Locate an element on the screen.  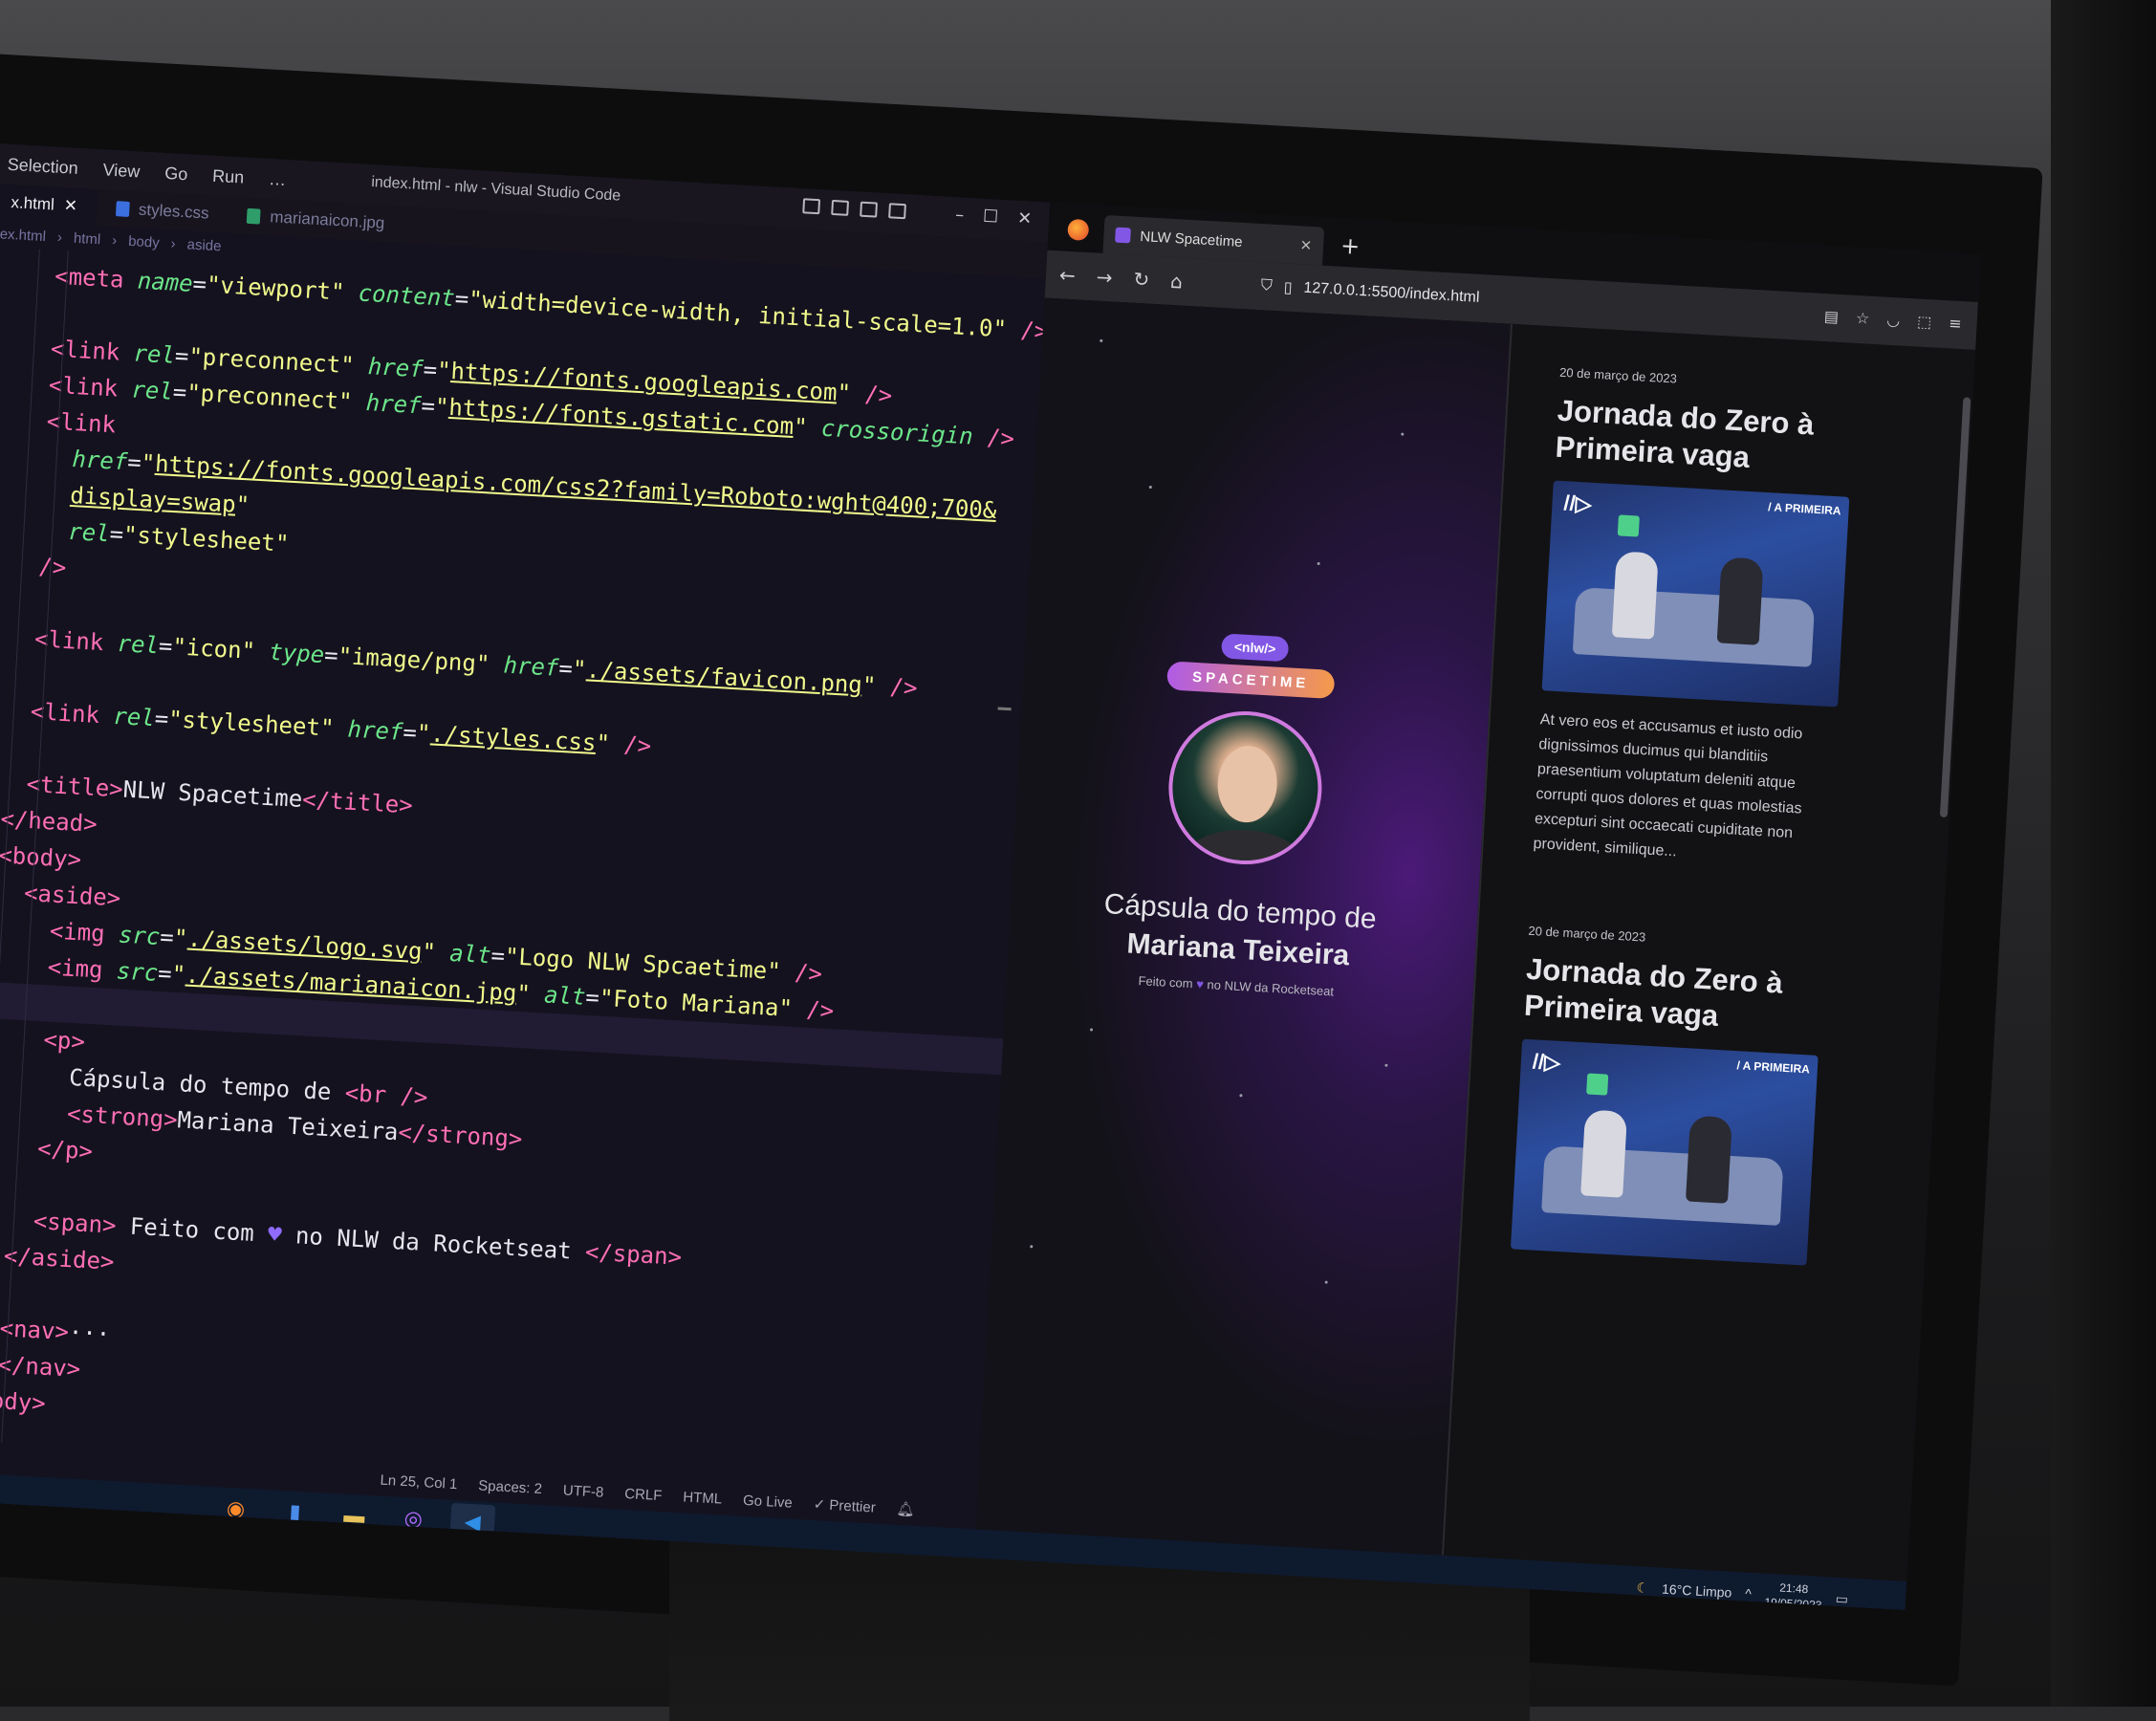
minimize-icon: – is located at coordinates (960, 215).